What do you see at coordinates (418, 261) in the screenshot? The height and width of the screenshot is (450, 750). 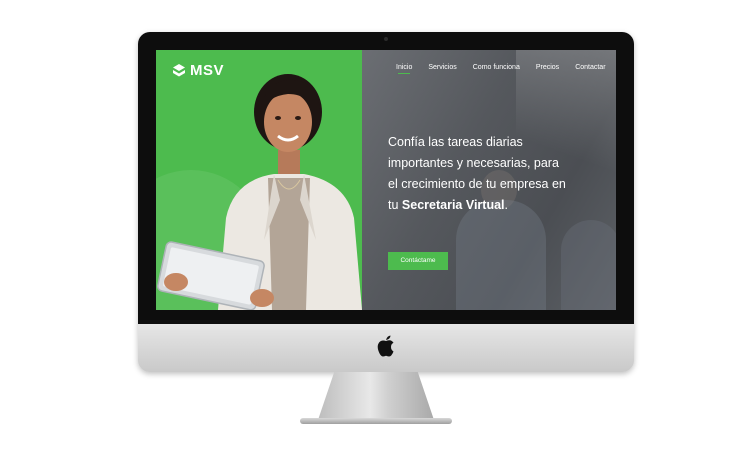 I see `contact-me-button: Contáctame` at bounding box center [418, 261].